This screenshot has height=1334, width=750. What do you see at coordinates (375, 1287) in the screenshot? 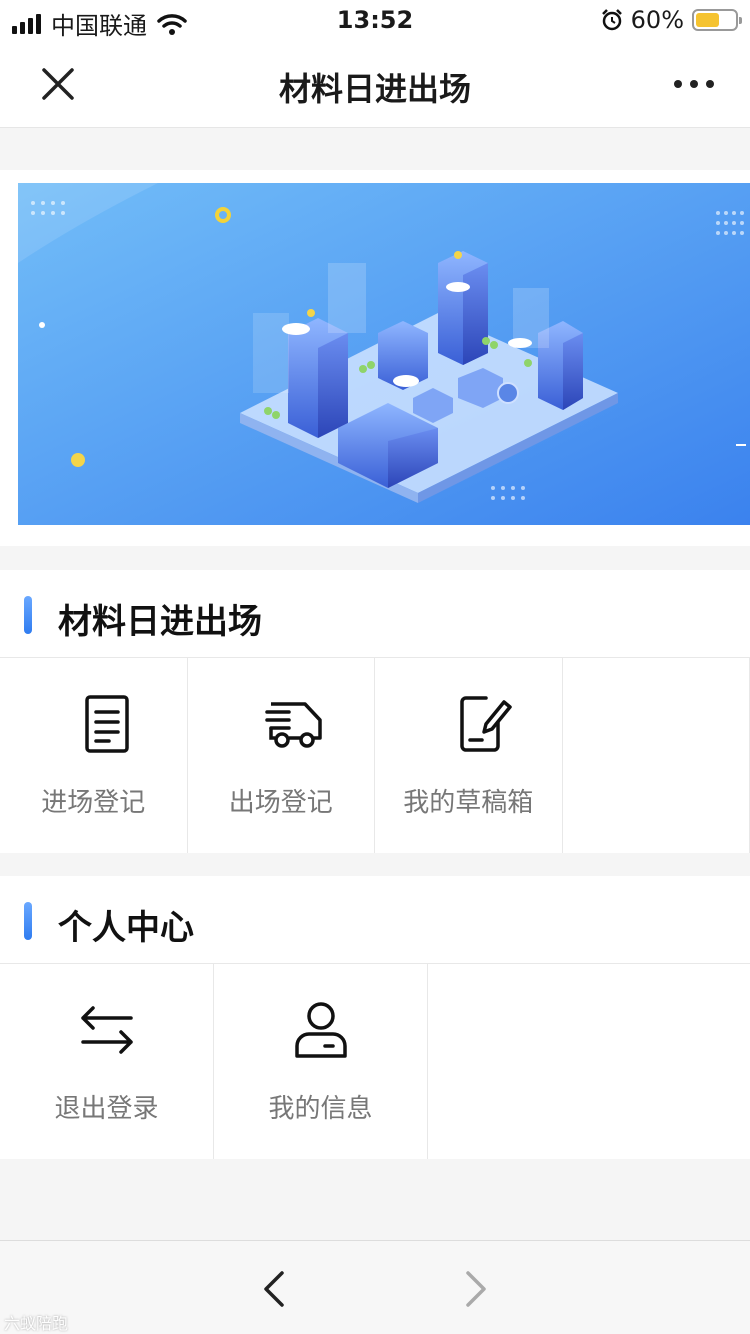
I see `browser-toolbar` at bounding box center [375, 1287].